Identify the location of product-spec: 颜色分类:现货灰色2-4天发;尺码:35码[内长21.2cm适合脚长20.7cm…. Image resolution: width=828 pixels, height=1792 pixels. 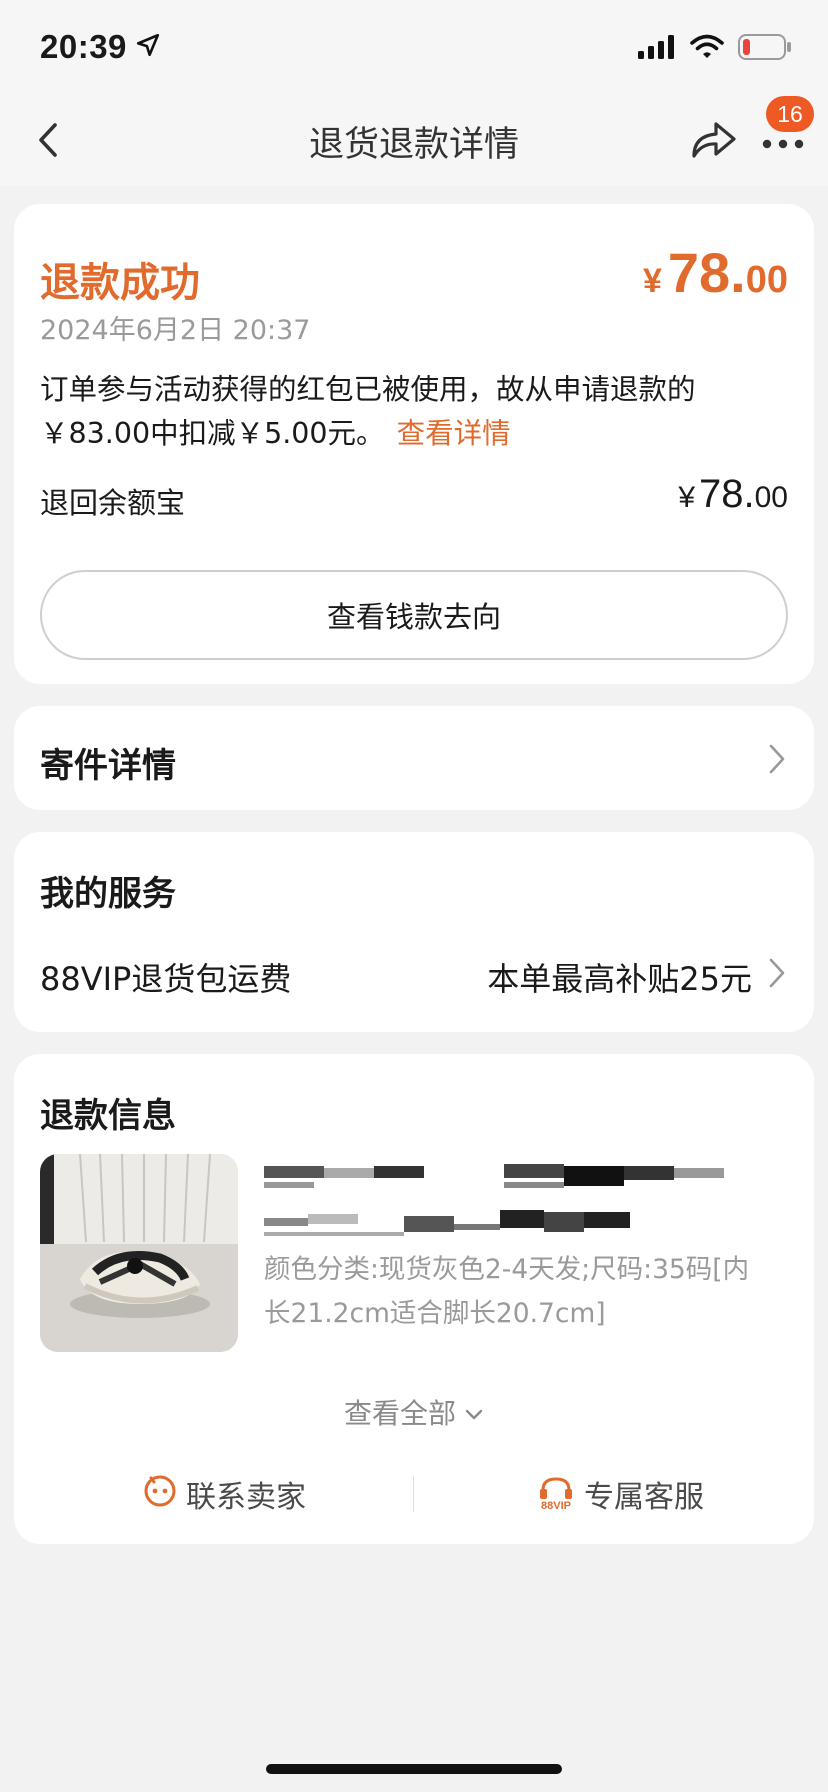
(507, 1291).